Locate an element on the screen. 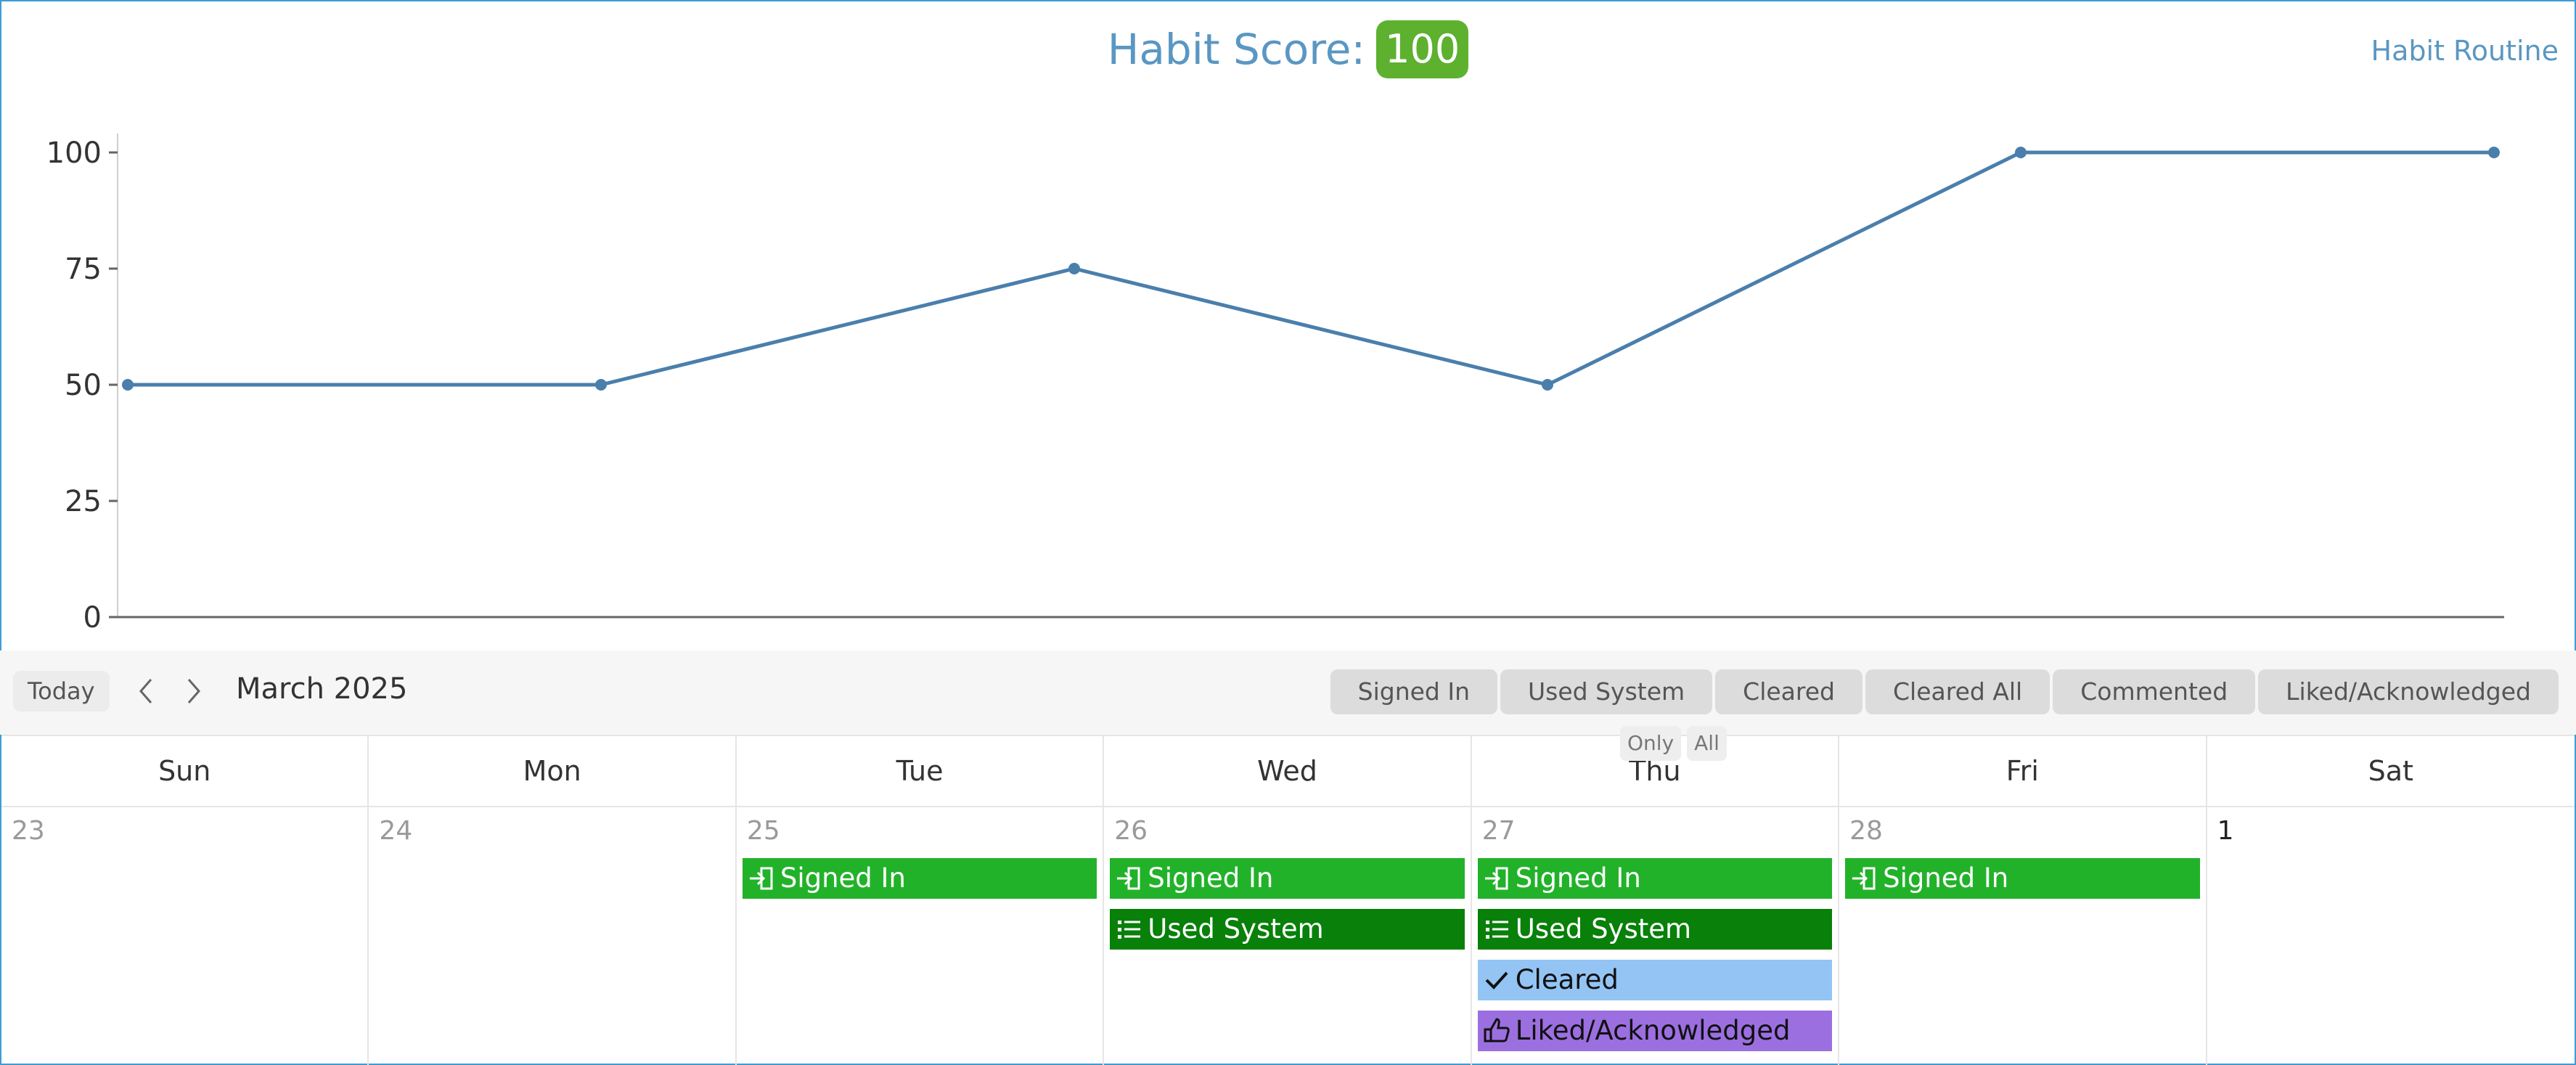  day-cell: 26 Signed In Used System is located at coordinates (1288, 936).